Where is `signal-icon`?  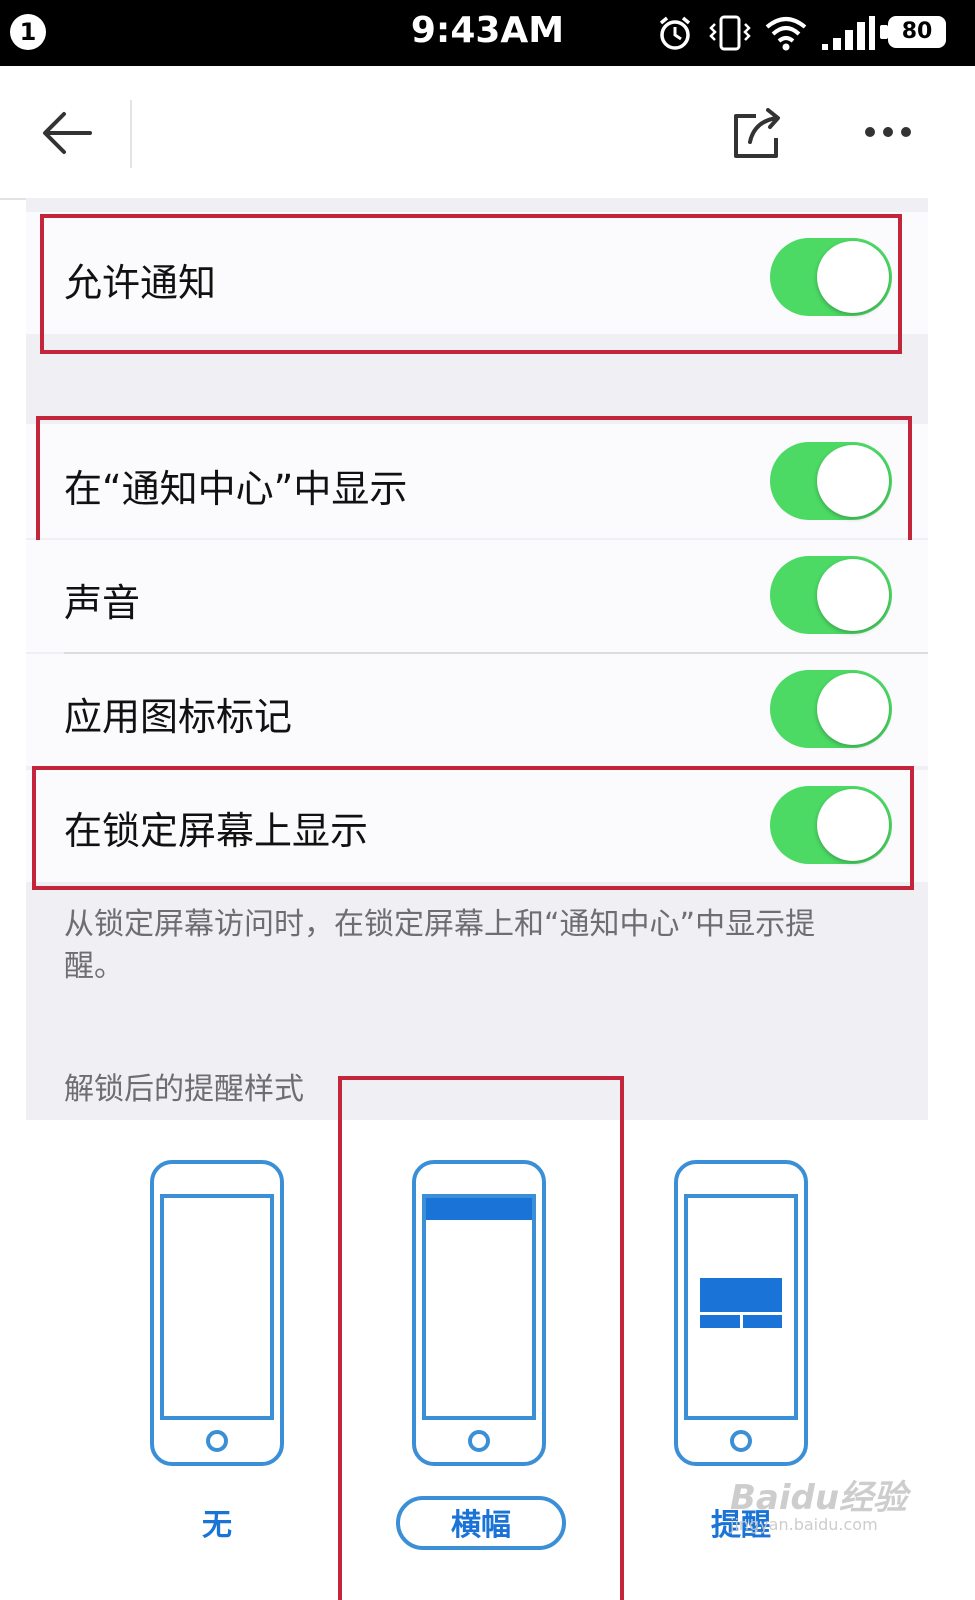
signal-icon is located at coordinates (848, 33).